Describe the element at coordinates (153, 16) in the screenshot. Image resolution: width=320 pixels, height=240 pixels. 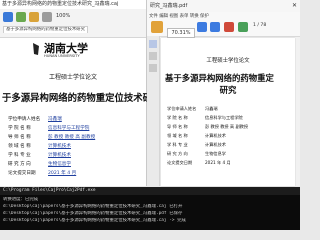
I see `menu-item: 文件` at that location.